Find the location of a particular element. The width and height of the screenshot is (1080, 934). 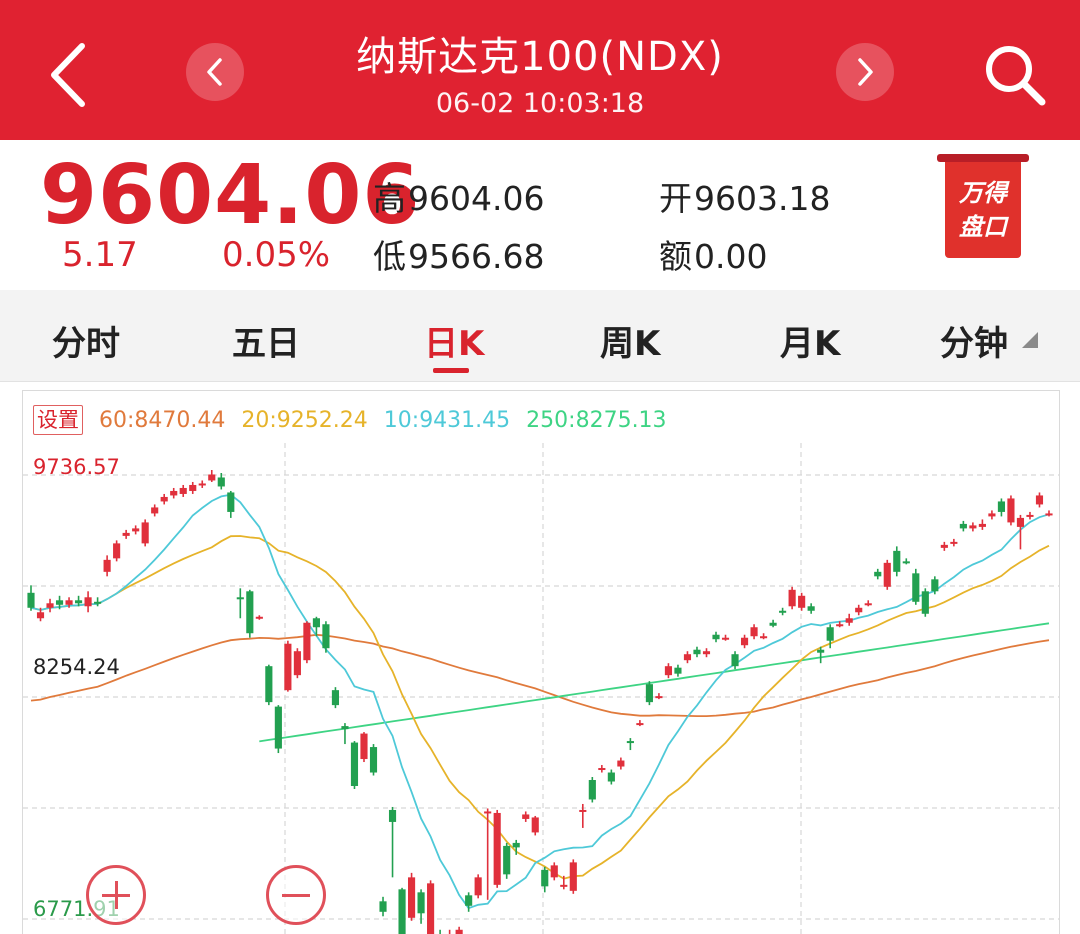

stat-value: 9604.06 is located at coordinates (476, 198).